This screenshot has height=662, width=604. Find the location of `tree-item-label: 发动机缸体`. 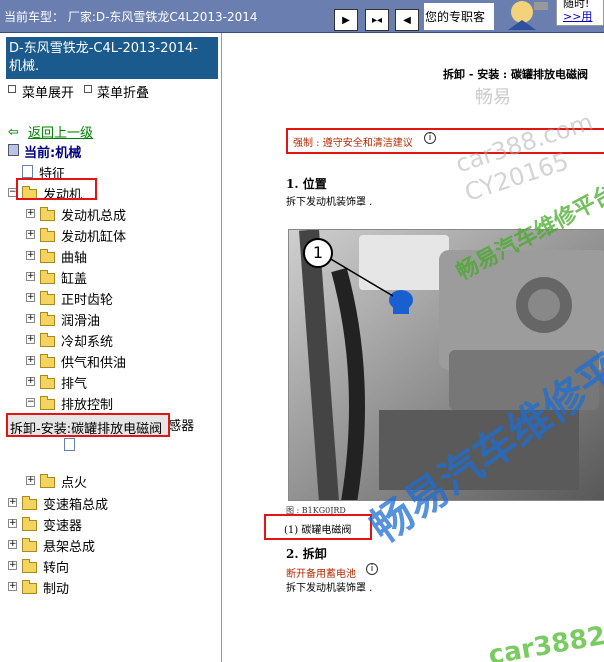

tree-item-label: 发动机缸体 is located at coordinates (94, 237).